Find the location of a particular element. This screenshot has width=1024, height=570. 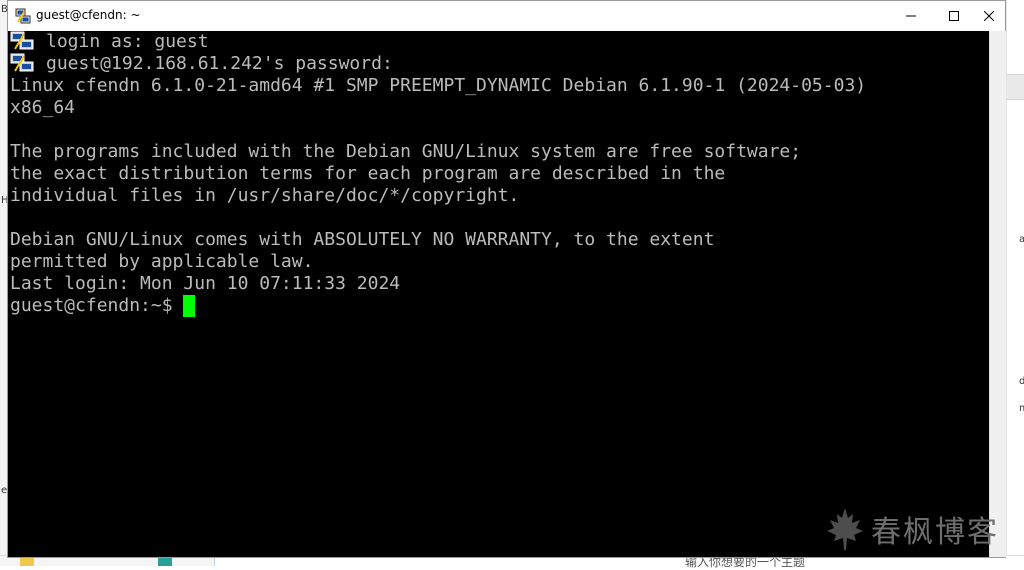

terminal-line: Last login: Mon Jun 10 07:11:33 2024 is located at coordinates (205, 283).